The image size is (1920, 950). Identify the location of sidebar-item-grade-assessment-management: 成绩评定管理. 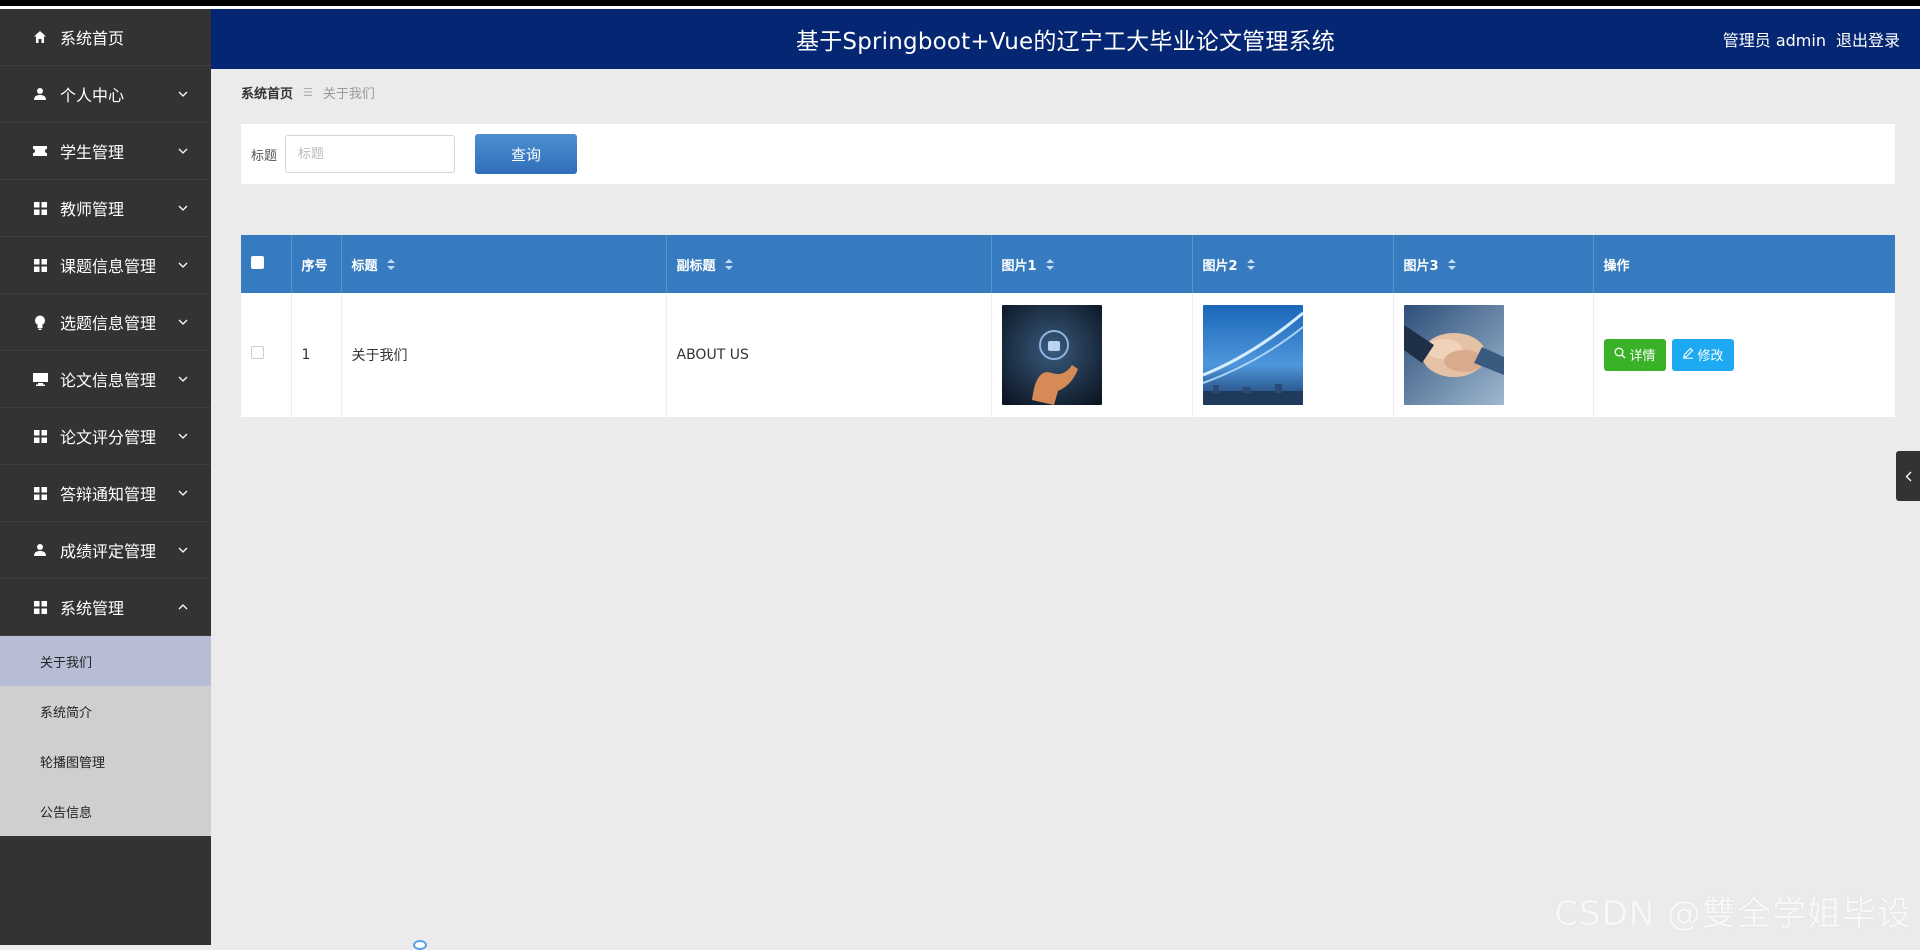
(105, 550).